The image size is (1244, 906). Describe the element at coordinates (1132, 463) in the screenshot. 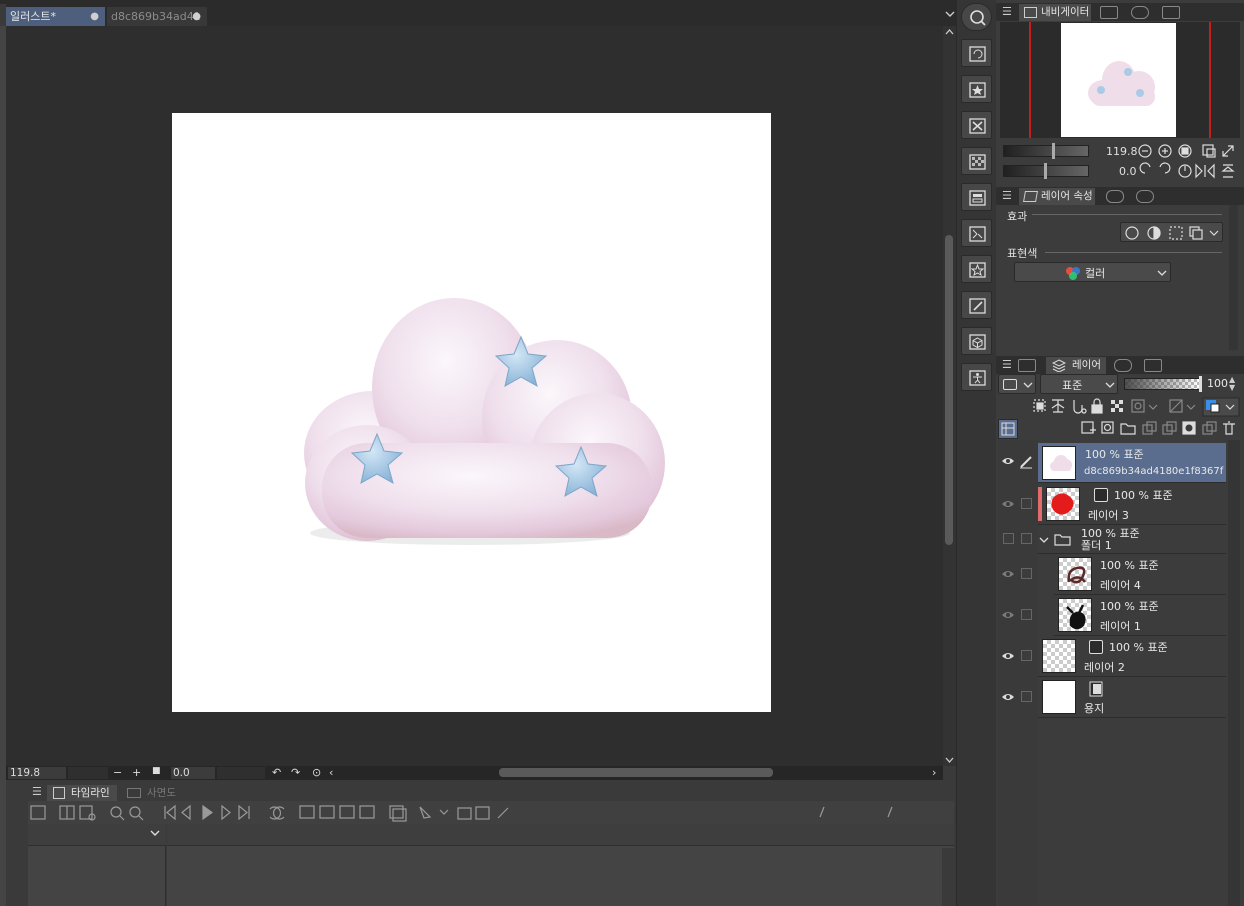

I see `layer-row-selected: 100 % 표준 d8c869b34ad4180e1f8367f870b8014` at that location.